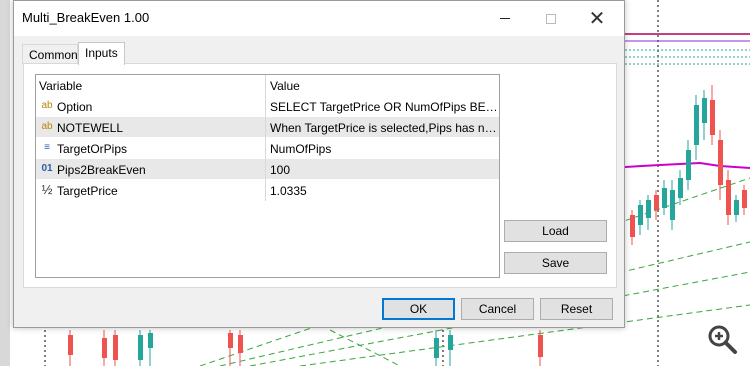 This screenshot has width=750, height=366. Describe the element at coordinates (383, 169) in the screenshot. I see `variable-value: 100` at that location.